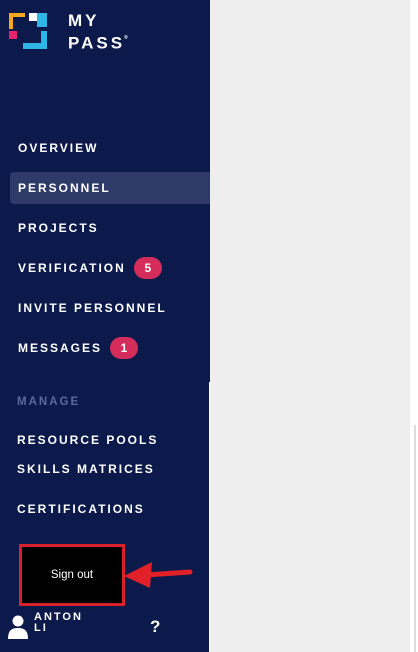  Describe the element at coordinates (158, 575) in the screenshot. I see `red-arrow-annotation` at that location.